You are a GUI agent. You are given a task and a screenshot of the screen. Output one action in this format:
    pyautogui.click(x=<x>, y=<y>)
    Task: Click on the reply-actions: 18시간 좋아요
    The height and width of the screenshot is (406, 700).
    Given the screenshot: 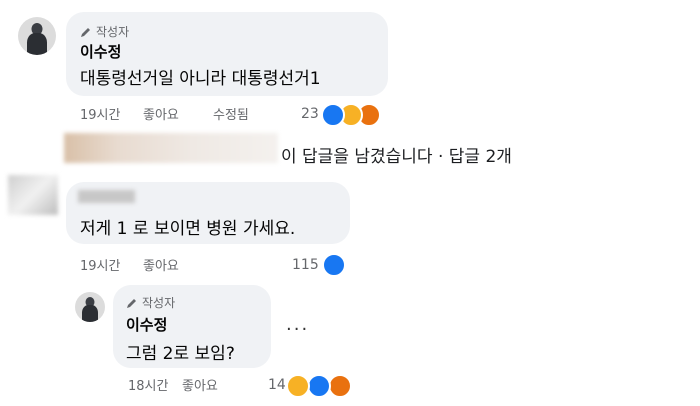 What is the action you would take?
    pyautogui.click(x=198, y=384)
    